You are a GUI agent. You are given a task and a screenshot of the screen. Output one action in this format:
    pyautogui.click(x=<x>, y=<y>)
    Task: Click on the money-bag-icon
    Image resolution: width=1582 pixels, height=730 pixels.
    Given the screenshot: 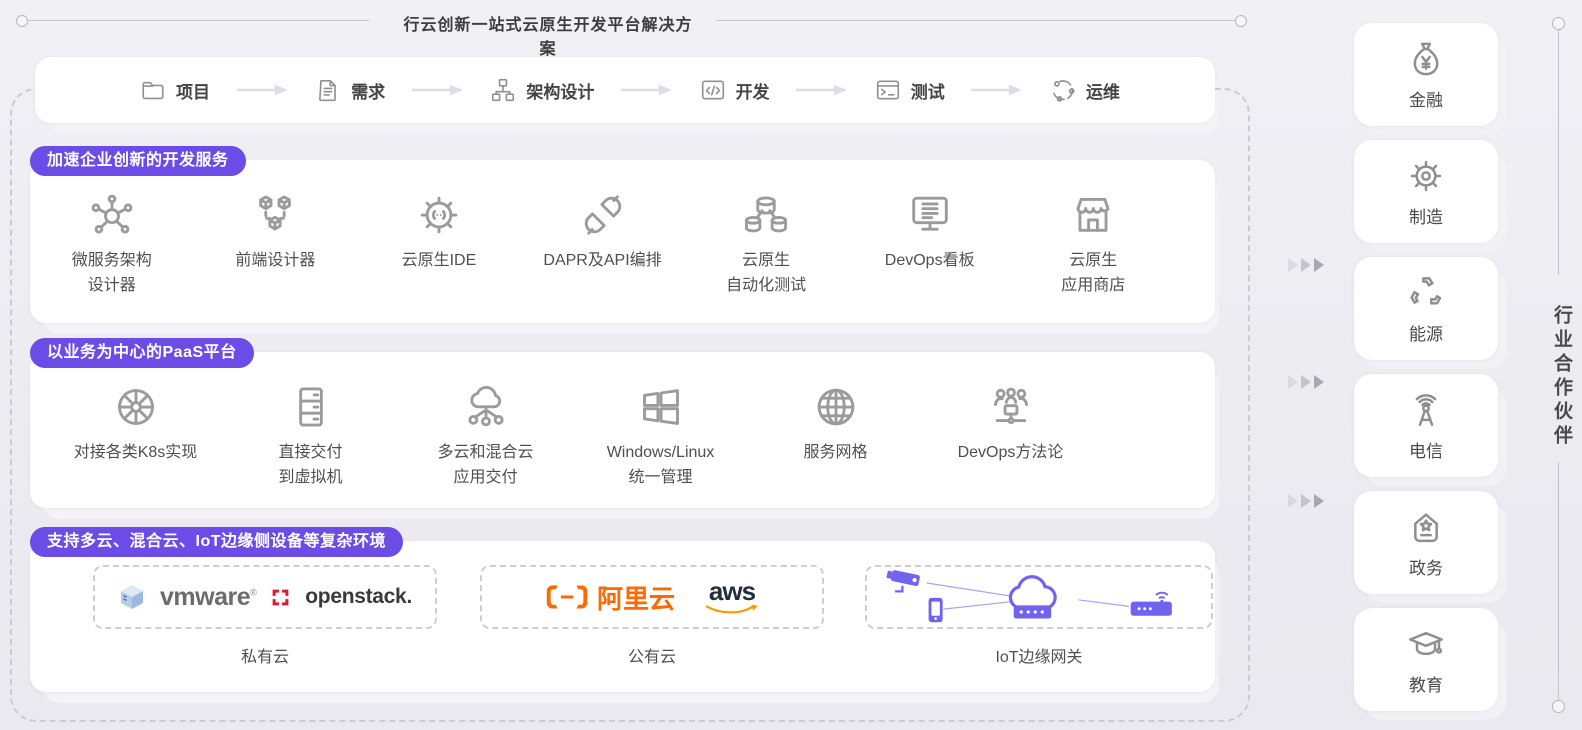 What is the action you would take?
    pyautogui.click(x=1426, y=59)
    